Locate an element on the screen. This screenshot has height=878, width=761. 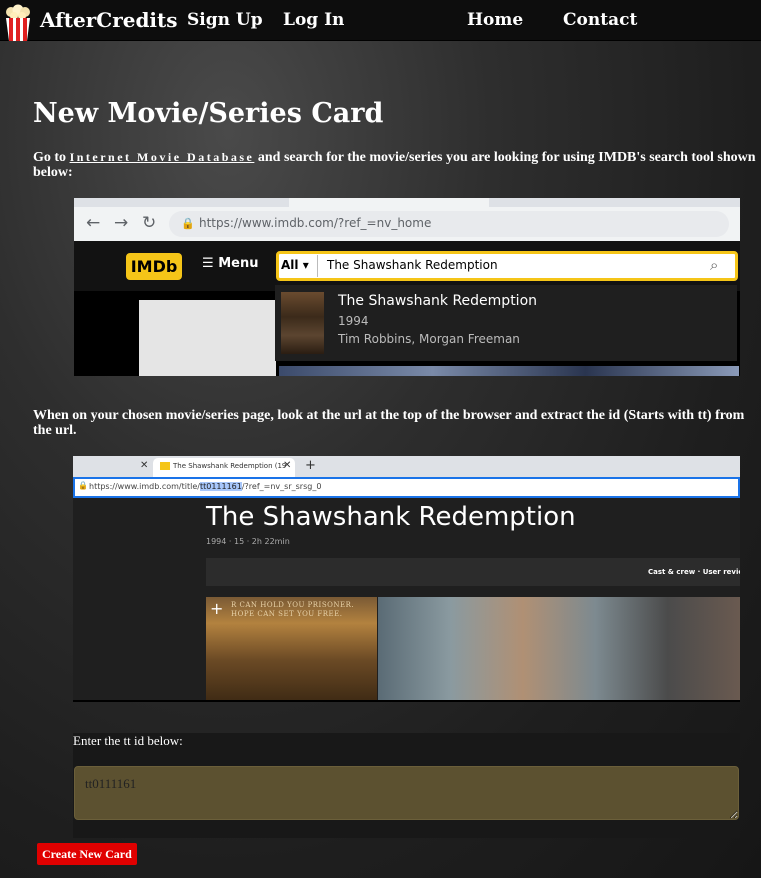
nav-home: Home is located at coordinates (495, 20).